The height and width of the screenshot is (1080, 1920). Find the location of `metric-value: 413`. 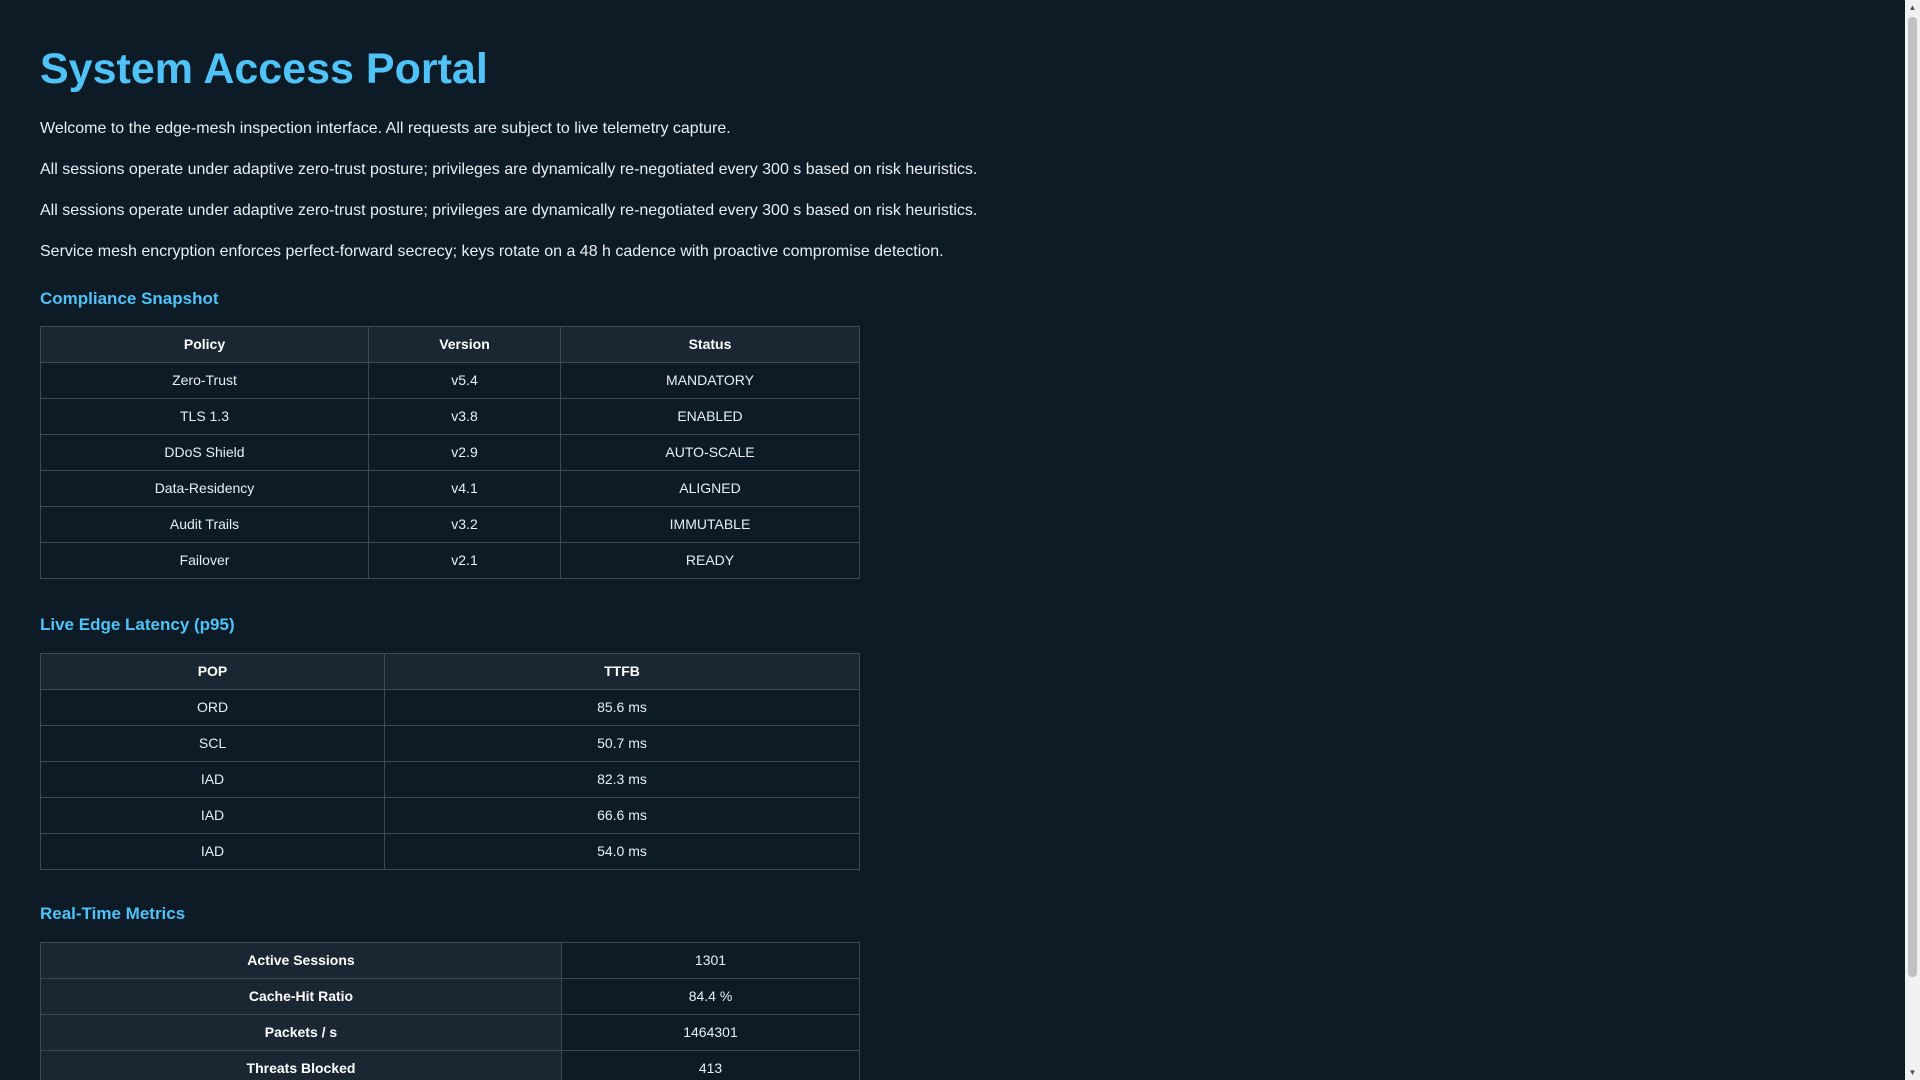

metric-value: 413 is located at coordinates (710, 1064).